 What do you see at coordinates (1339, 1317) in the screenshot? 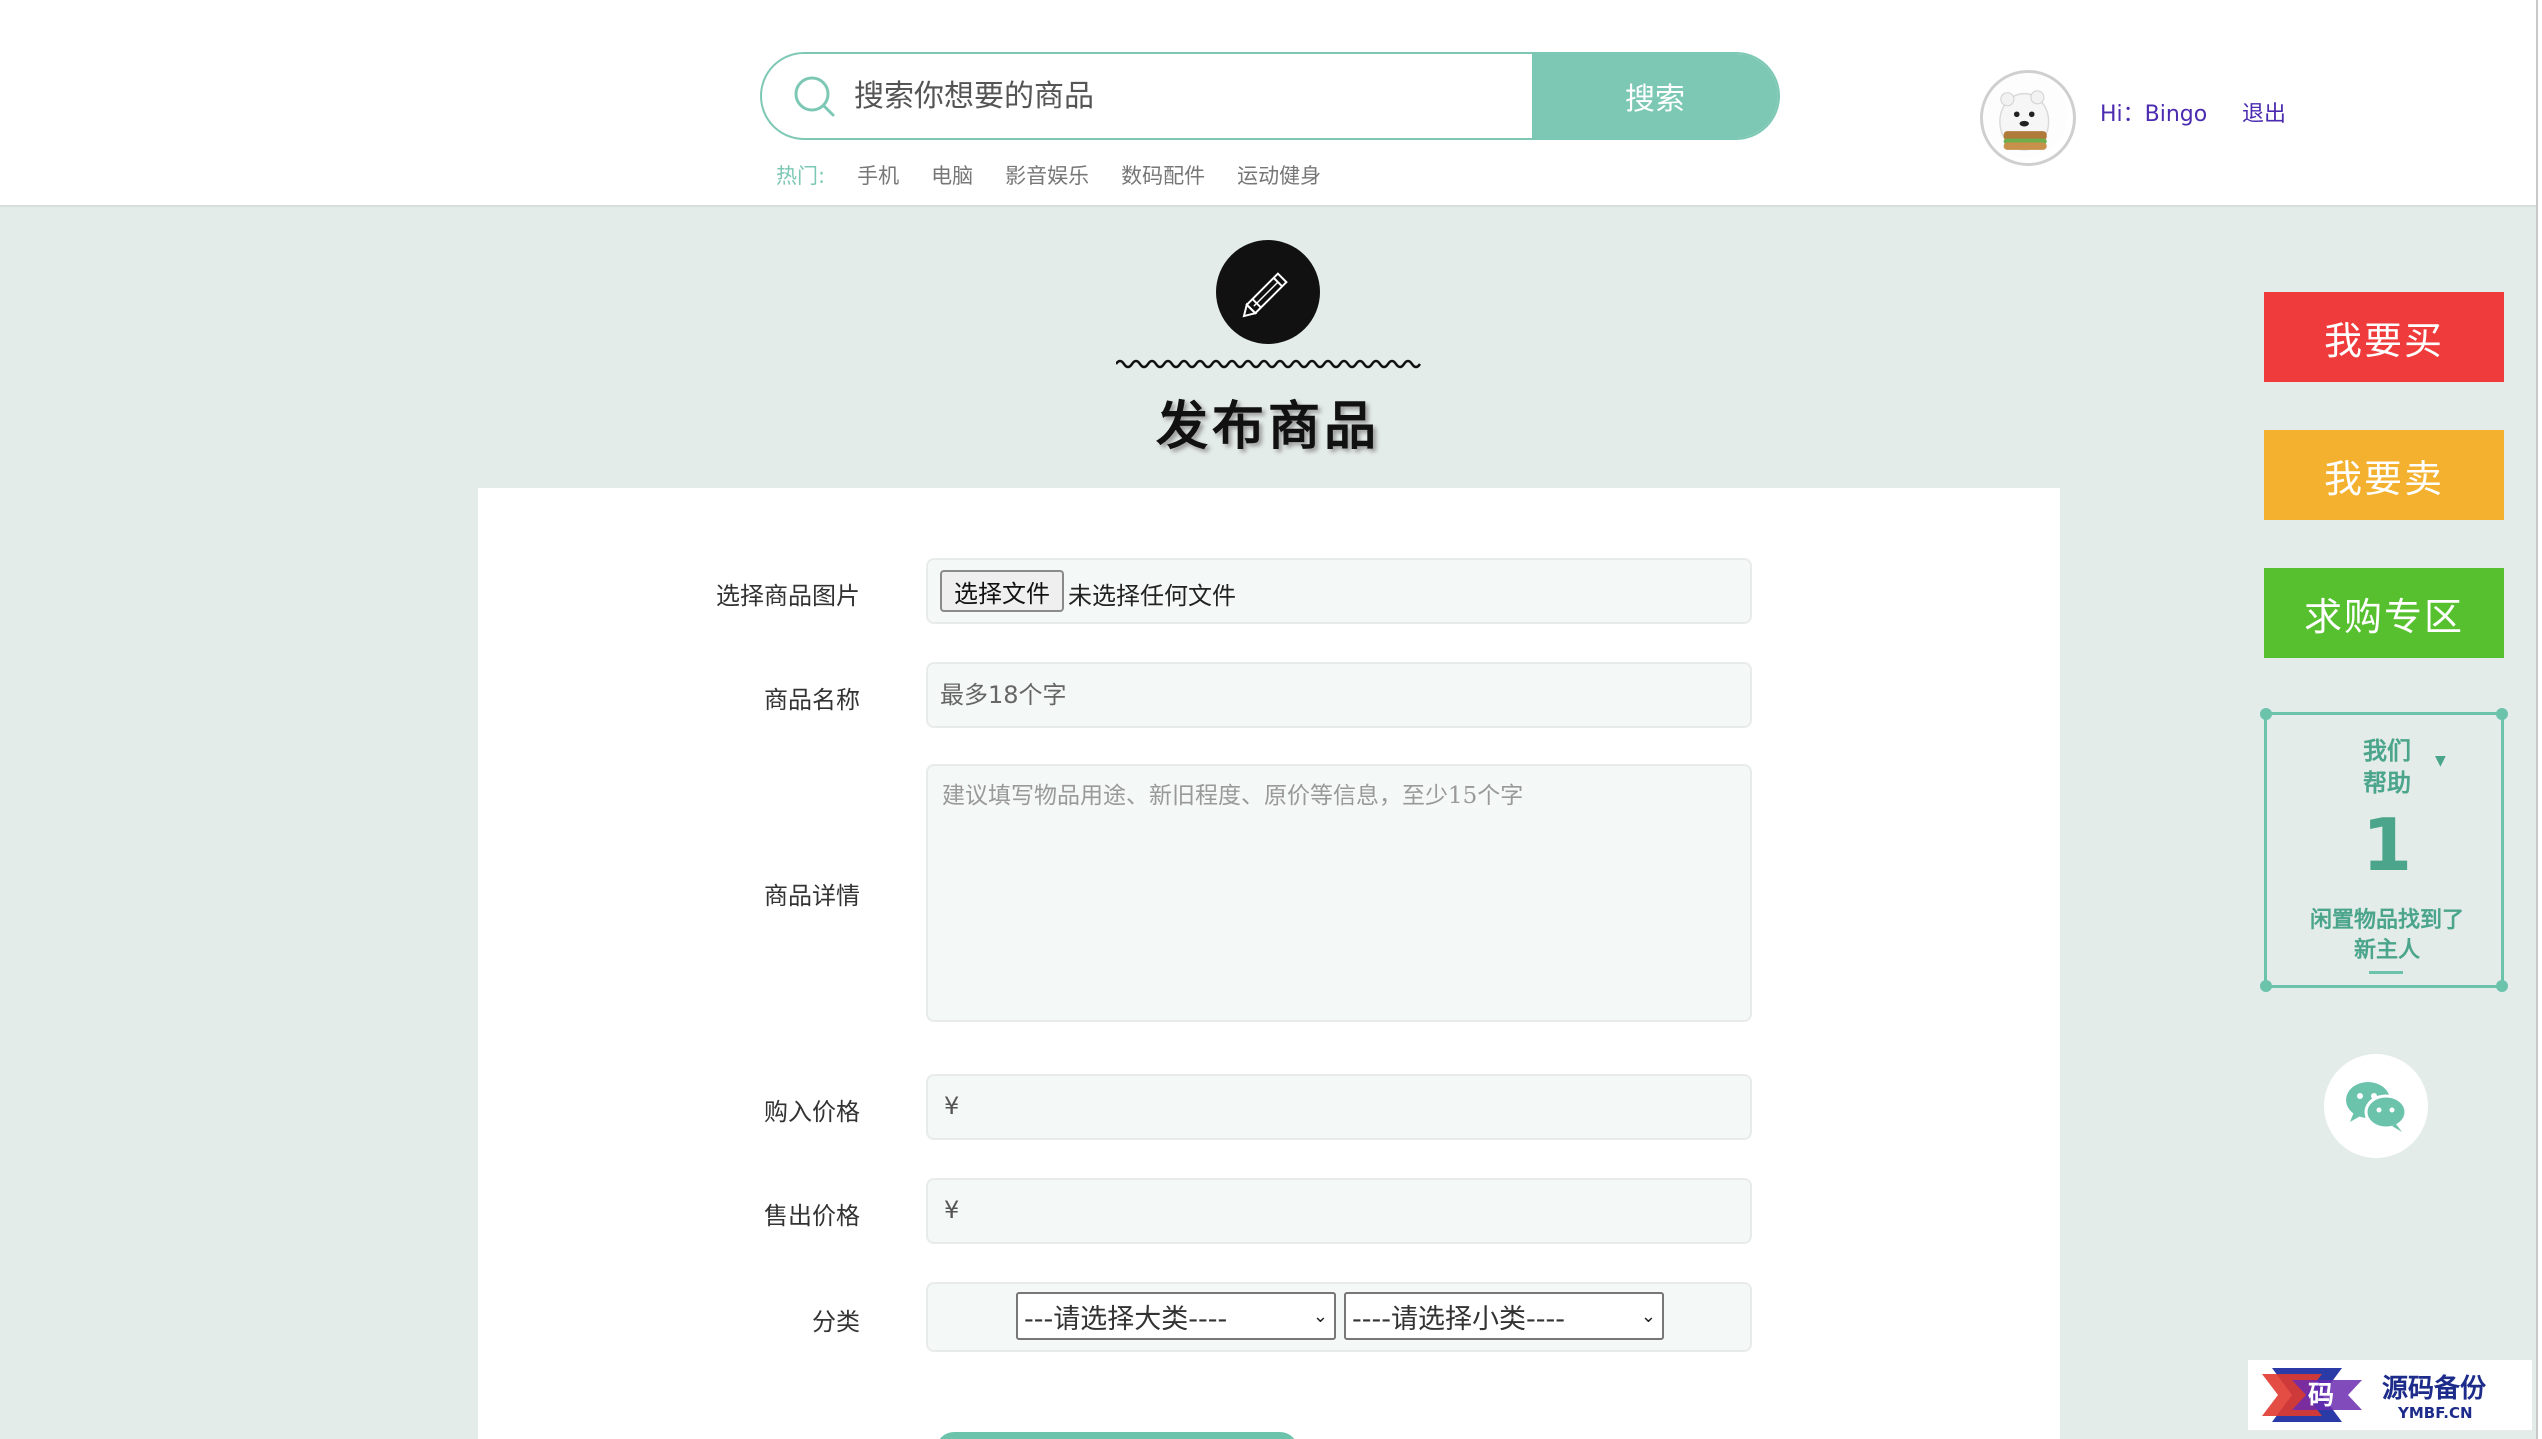
I see `category-field: ---请选择大类---- ⌄ ----请选择小类---- ⌄` at bounding box center [1339, 1317].